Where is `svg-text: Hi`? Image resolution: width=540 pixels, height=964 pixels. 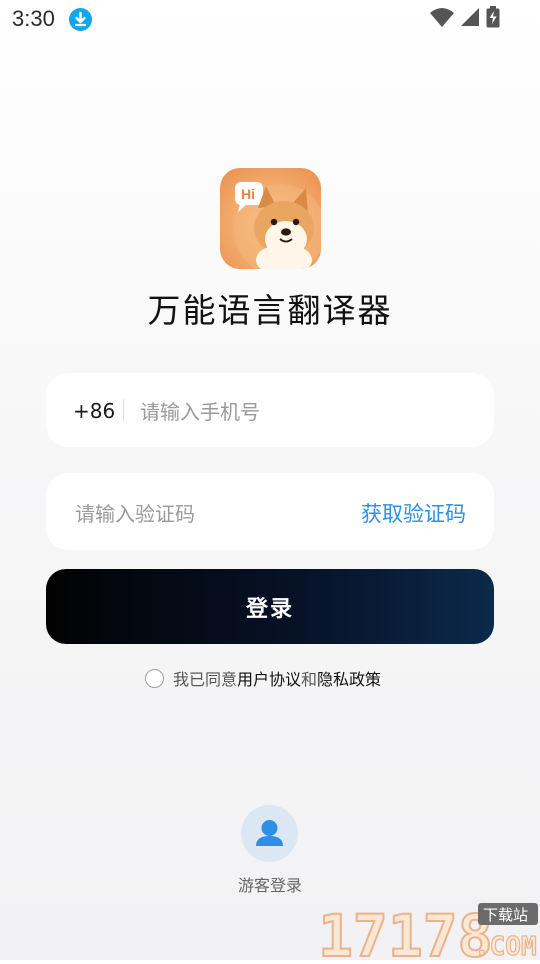 svg-text: Hi is located at coordinates (248, 194).